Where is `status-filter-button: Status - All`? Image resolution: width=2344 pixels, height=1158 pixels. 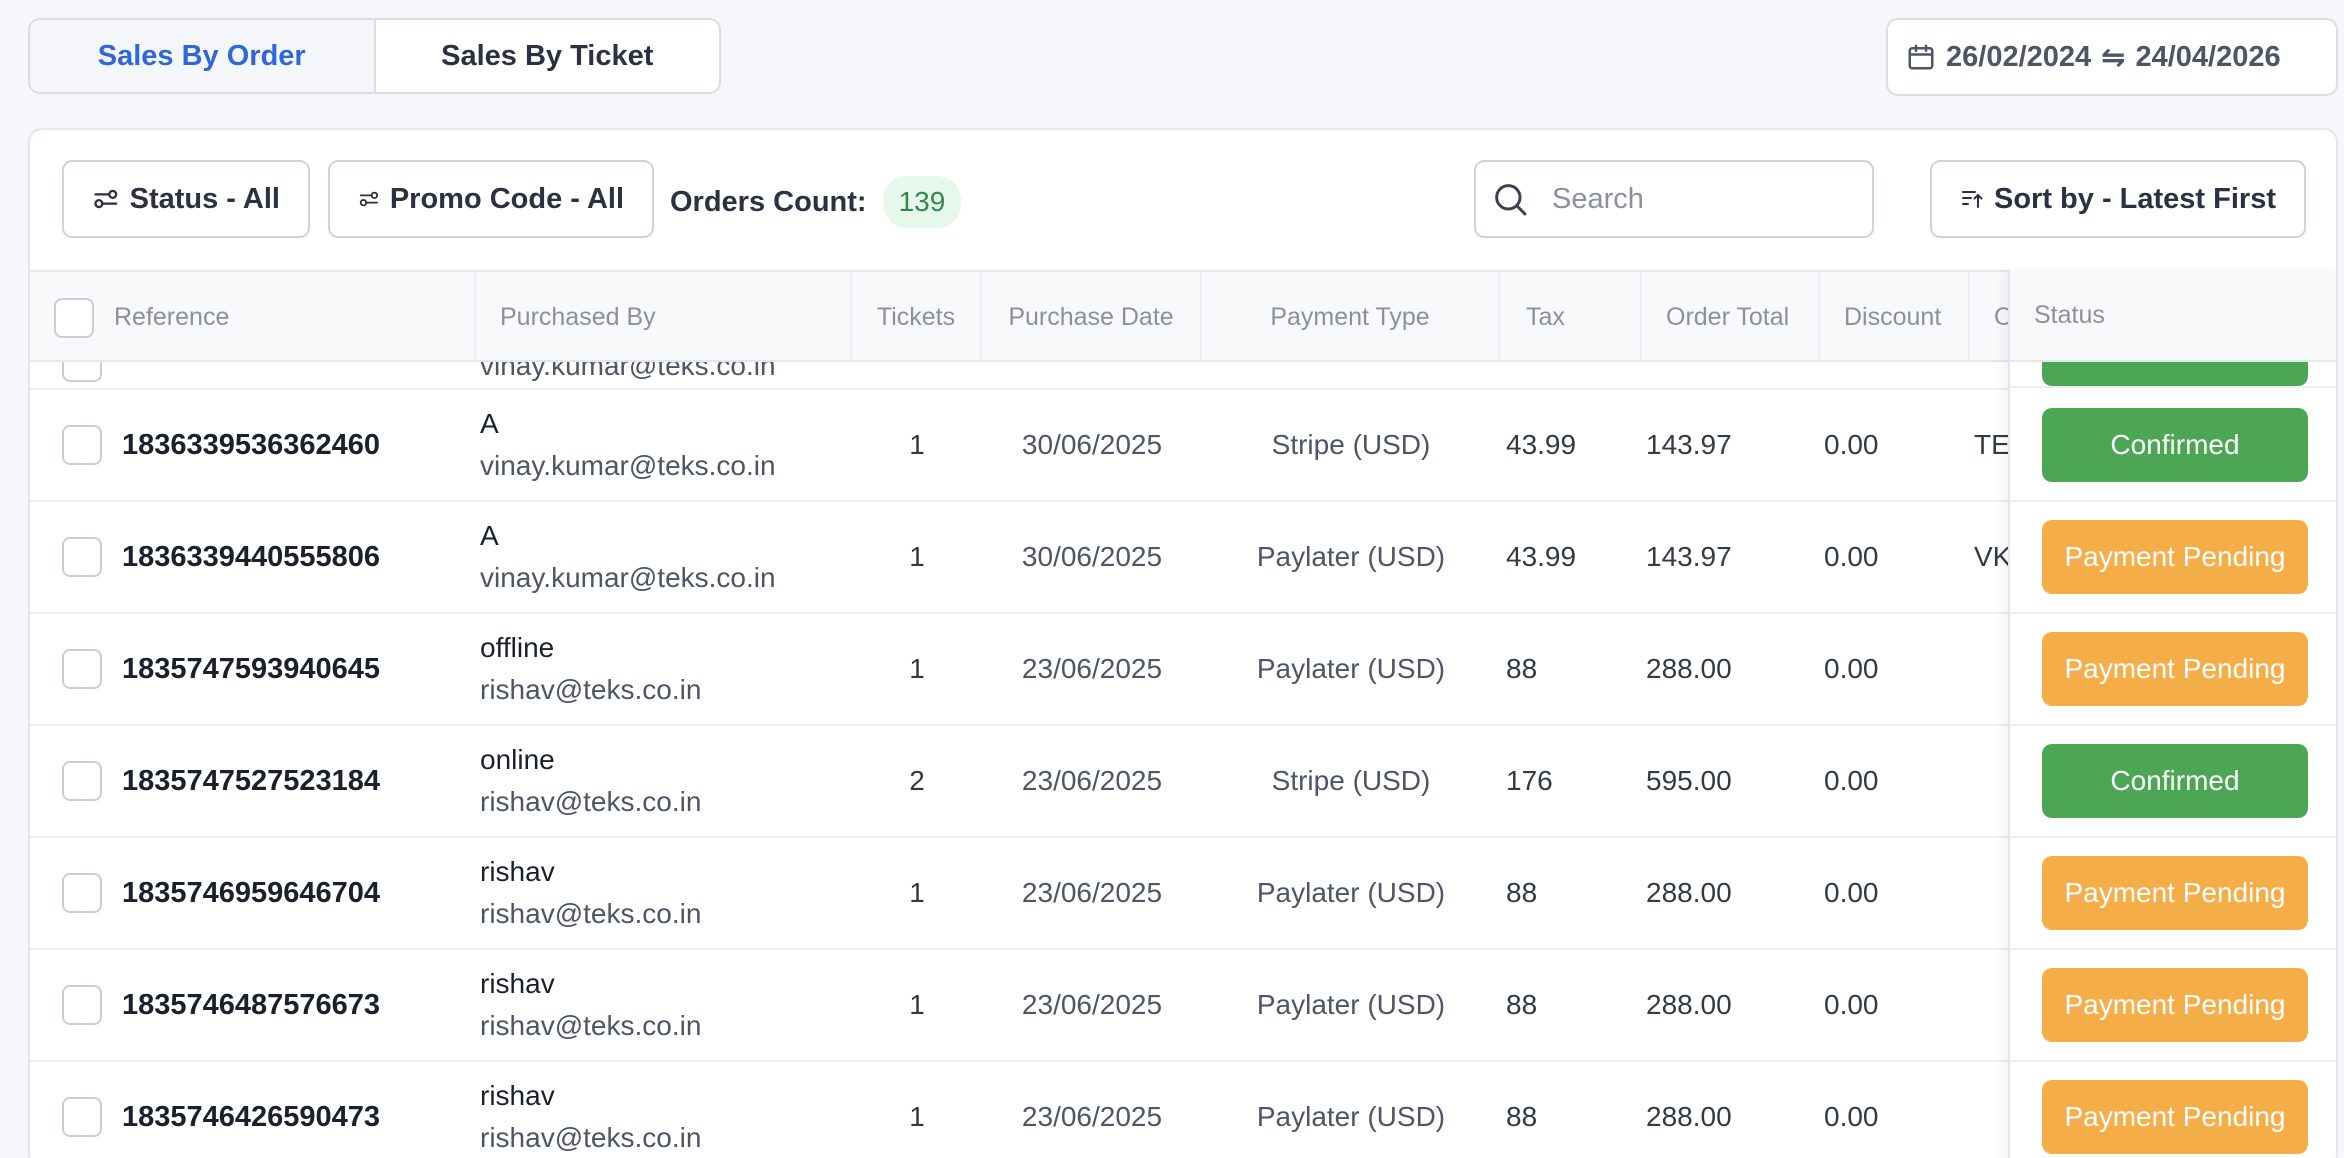
status-filter-button: Status - All is located at coordinates (186, 199).